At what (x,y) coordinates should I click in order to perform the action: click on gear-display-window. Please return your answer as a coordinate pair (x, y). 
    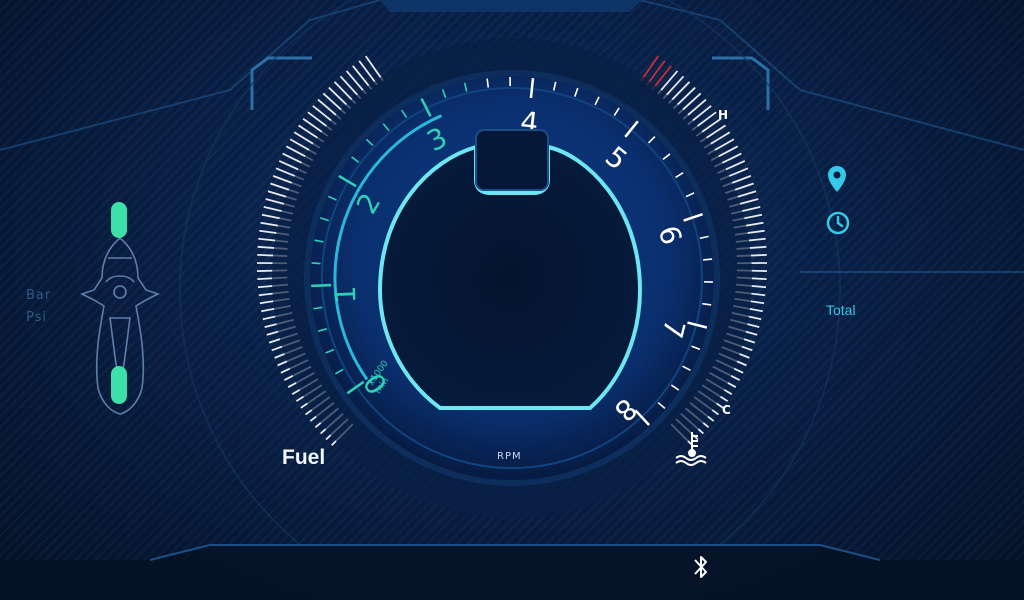
    Looking at the image, I should click on (512, 160).